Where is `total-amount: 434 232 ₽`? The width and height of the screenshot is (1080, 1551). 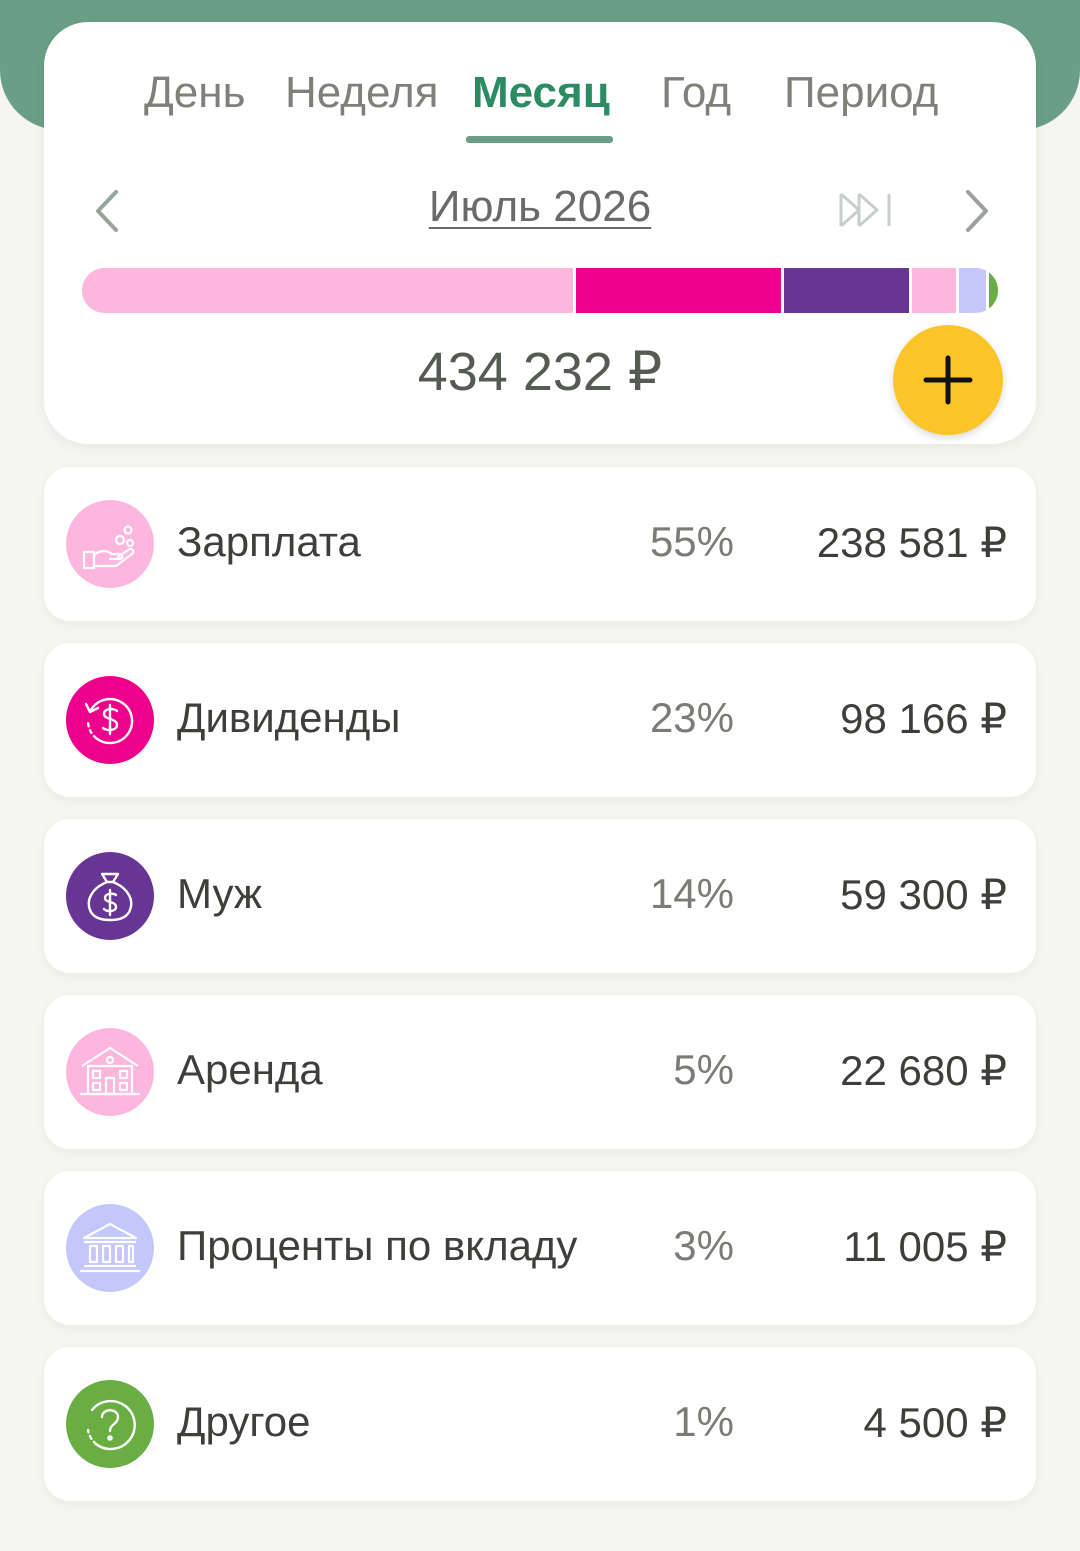
total-amount: 434 232 ₽ is located at coordinates (540, 372).